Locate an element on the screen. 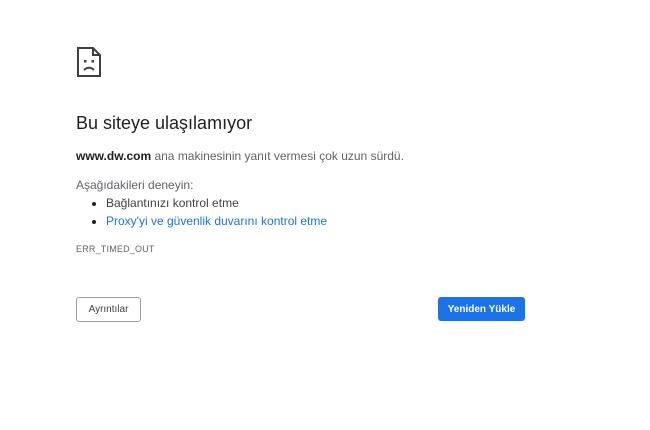  sad-page-icon is located at coordinates (89, 62).